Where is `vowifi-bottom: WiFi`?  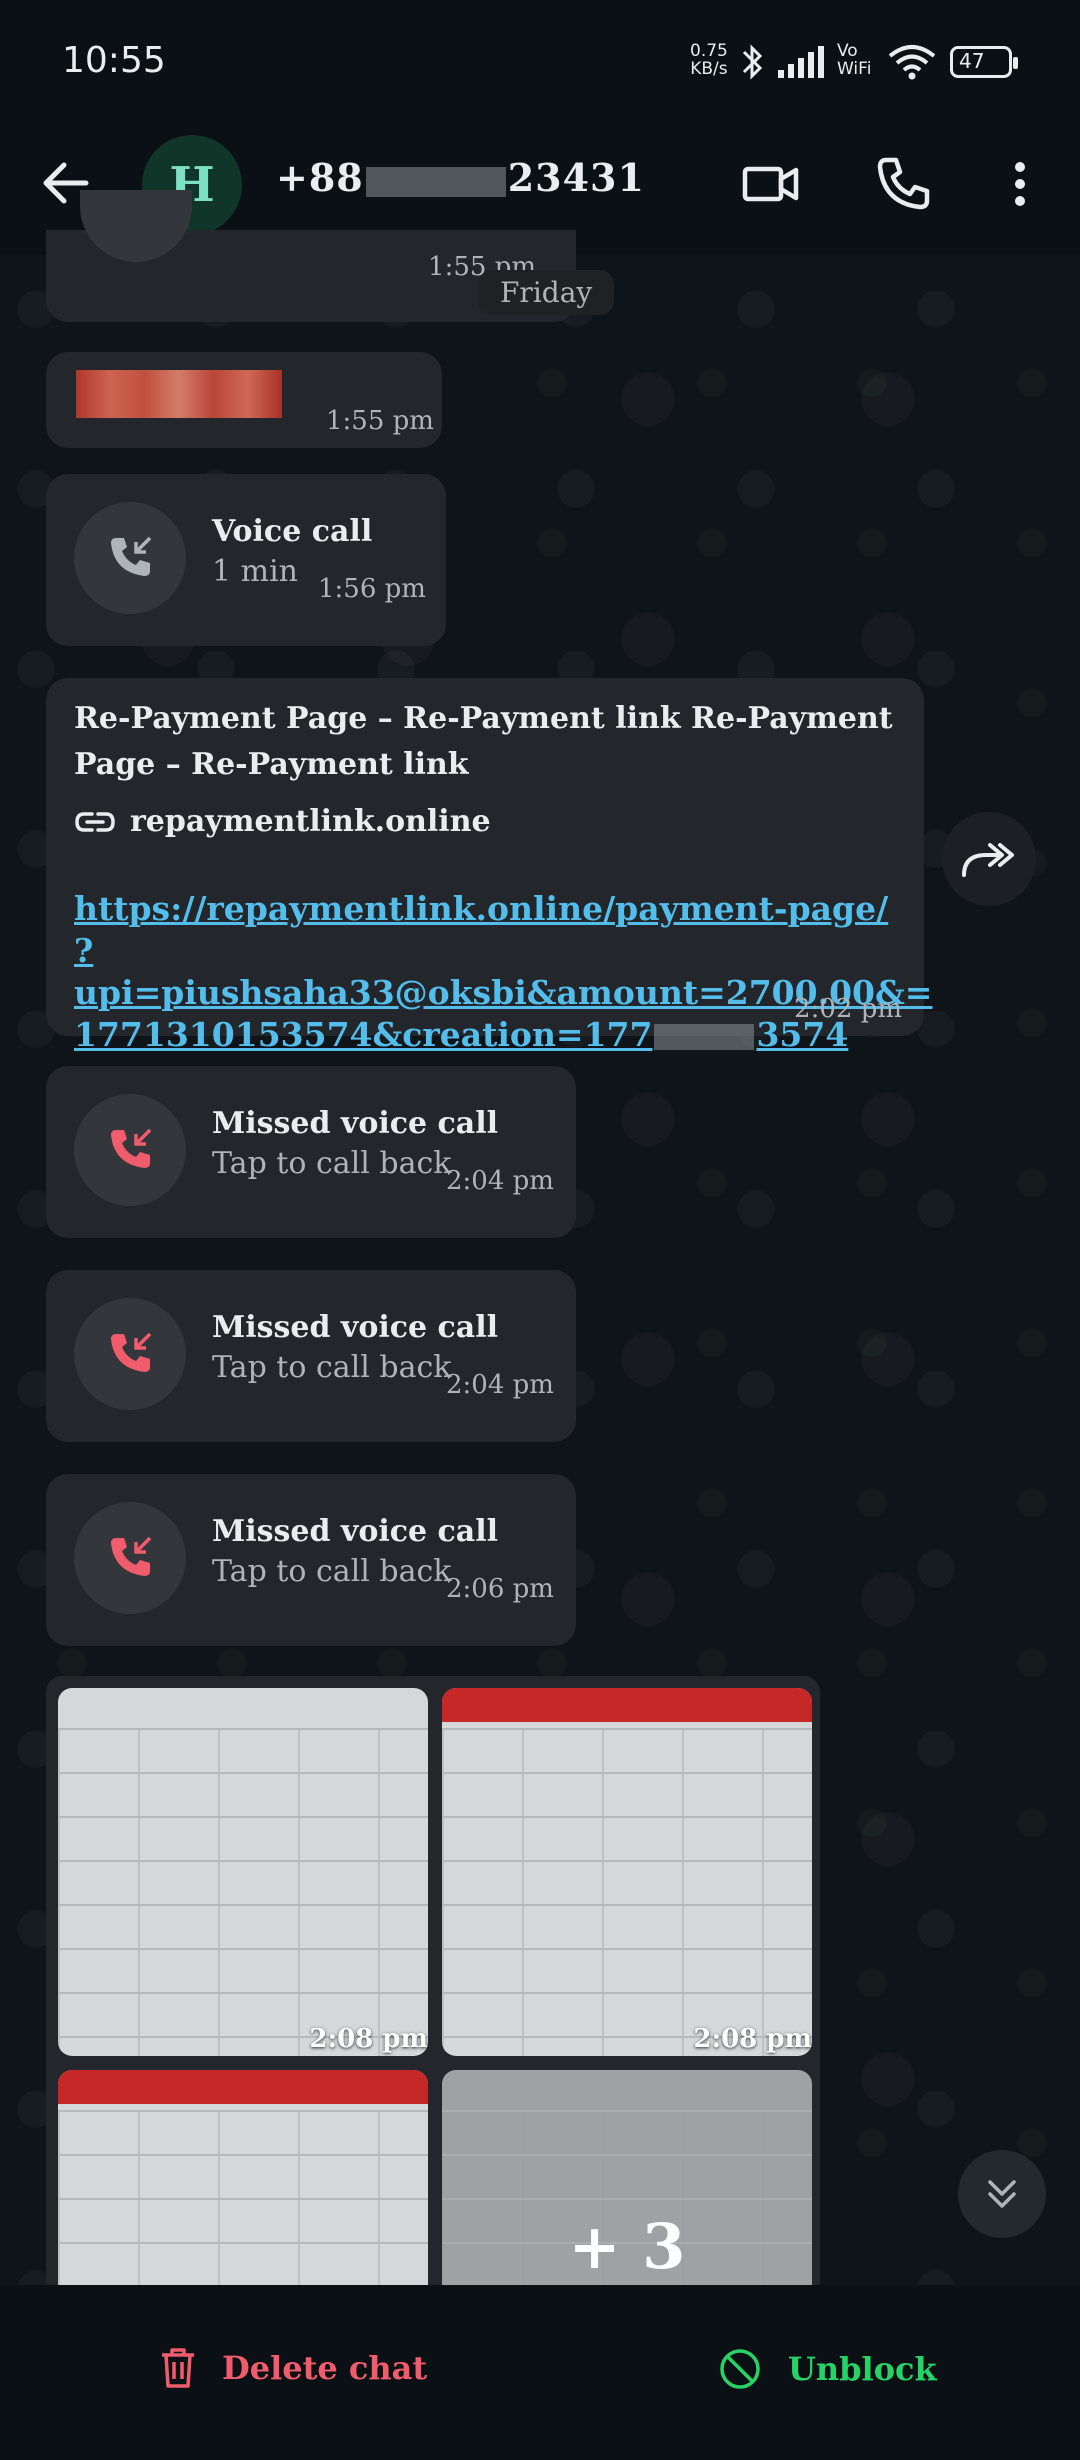
vowifi-bottom: WiFi is located at coordinates (854, 69).